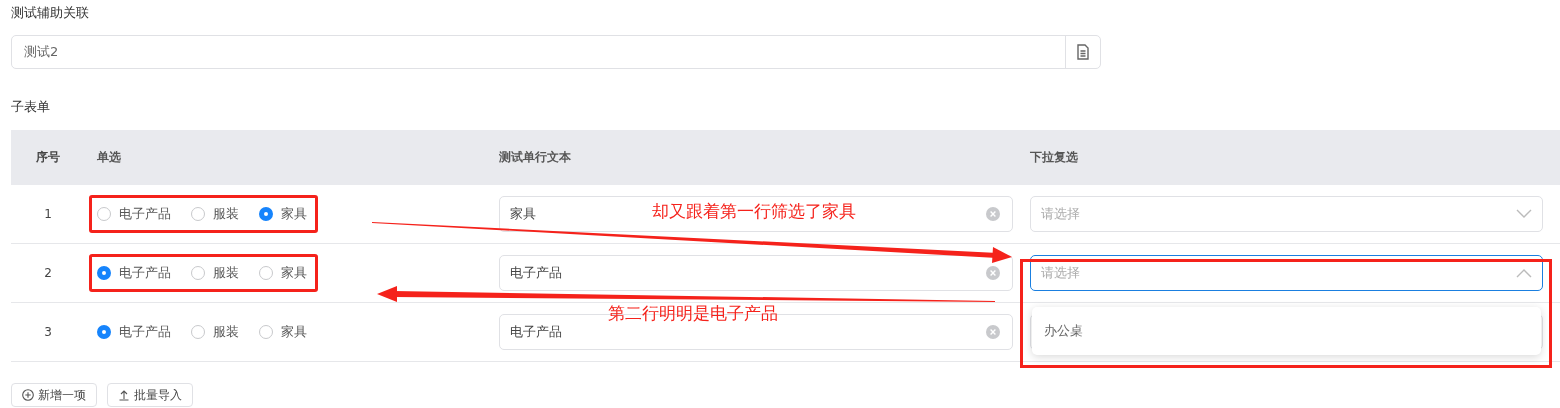  Describe the element at coordinates (48, 214) in the screenshot. I see `row-number: 1` at that location.